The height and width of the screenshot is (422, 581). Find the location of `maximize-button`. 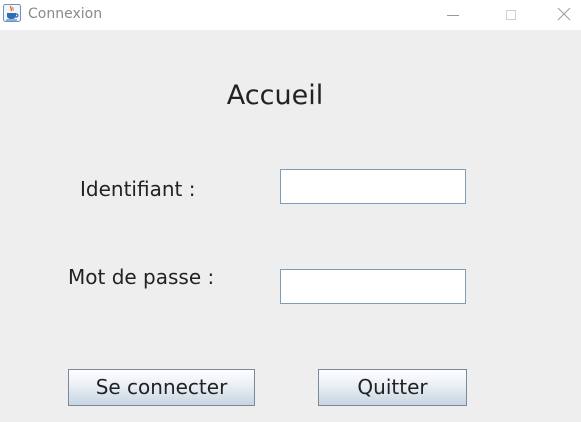

maximize-button is located at coordinates (511, 15).